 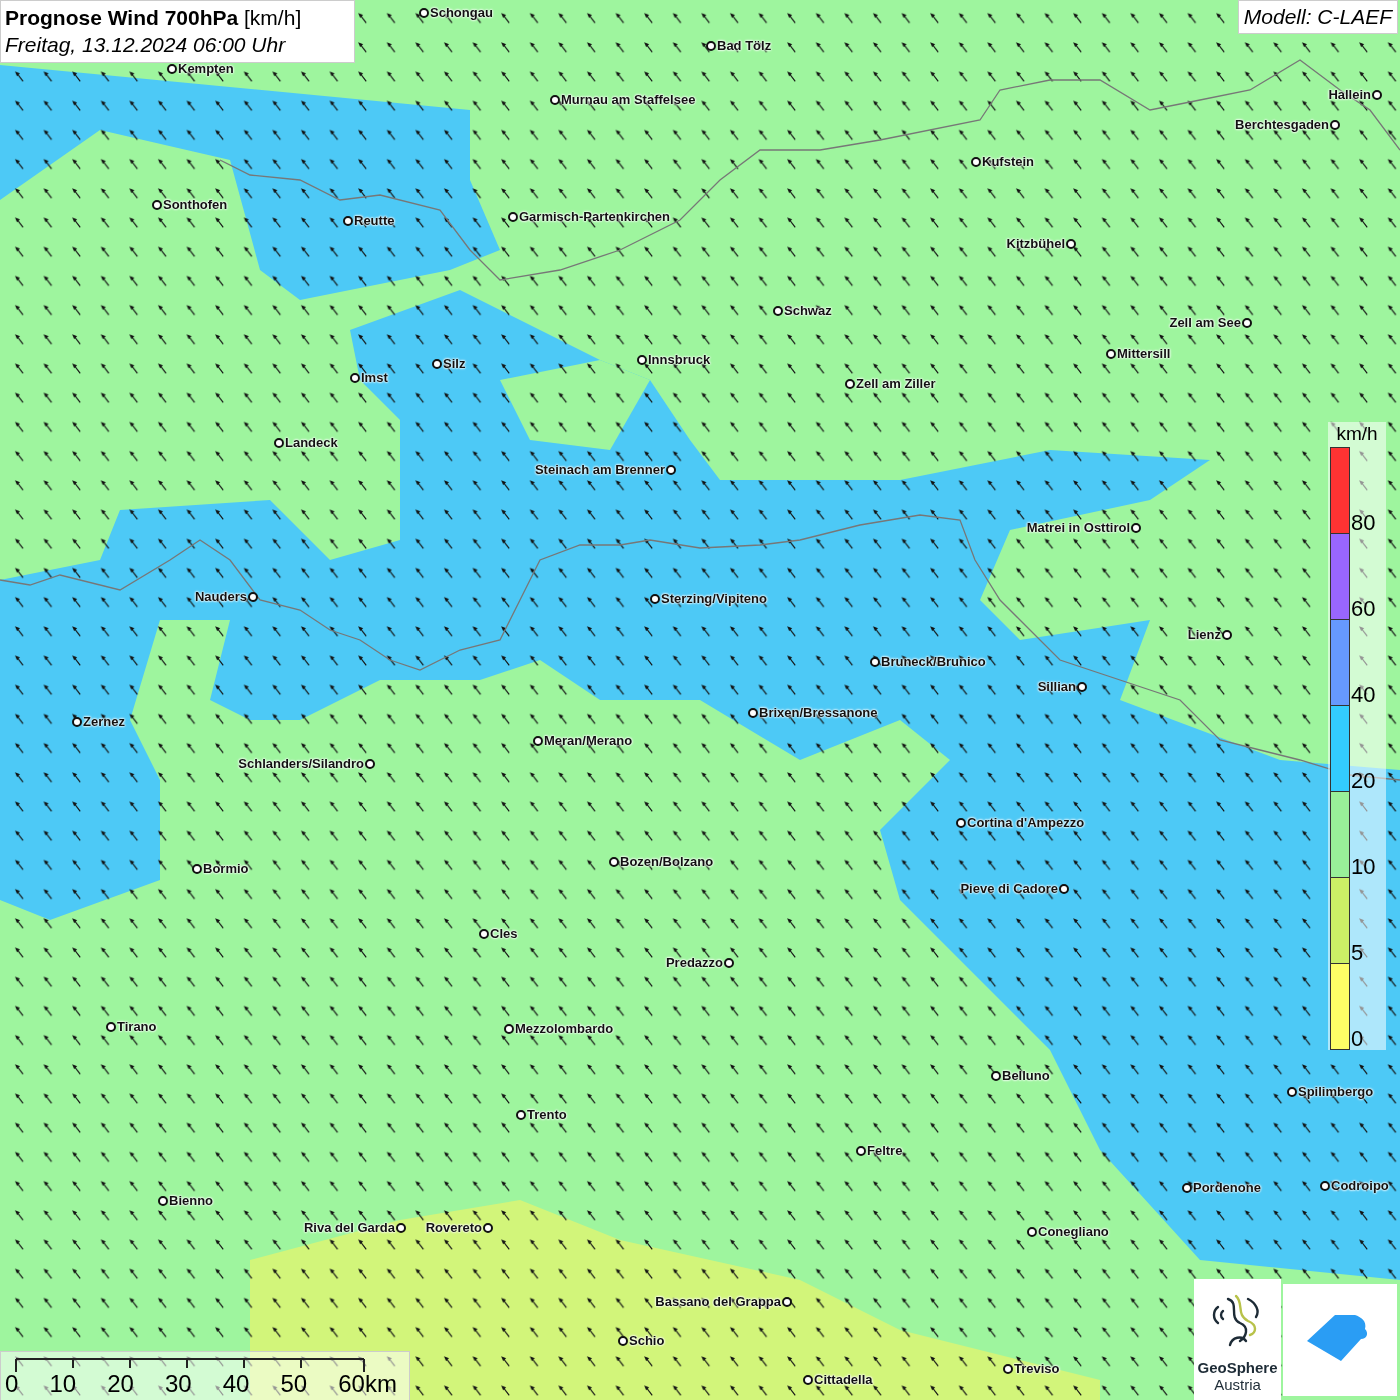 I want to click on city-label: Mezzolombardo, so click(x=564, y=1028).